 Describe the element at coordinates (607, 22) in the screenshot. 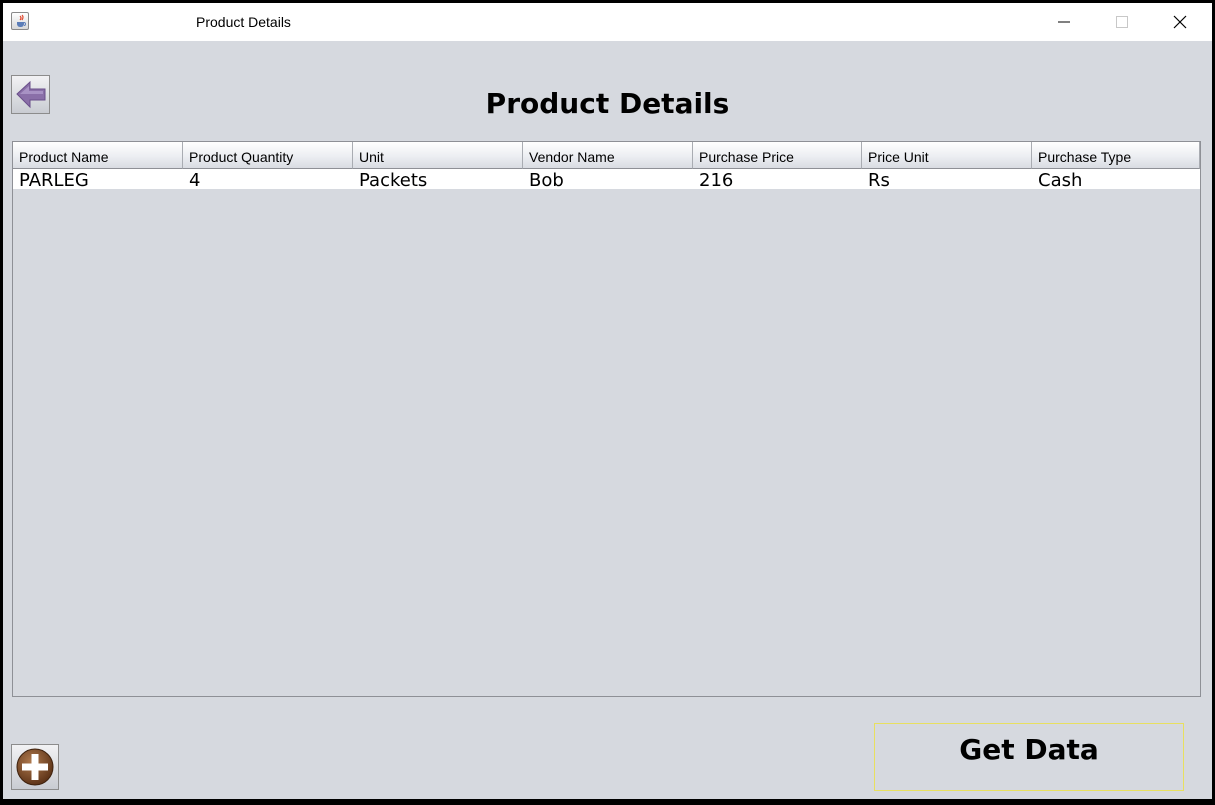

I see `title-bar: Product Details` at that location.